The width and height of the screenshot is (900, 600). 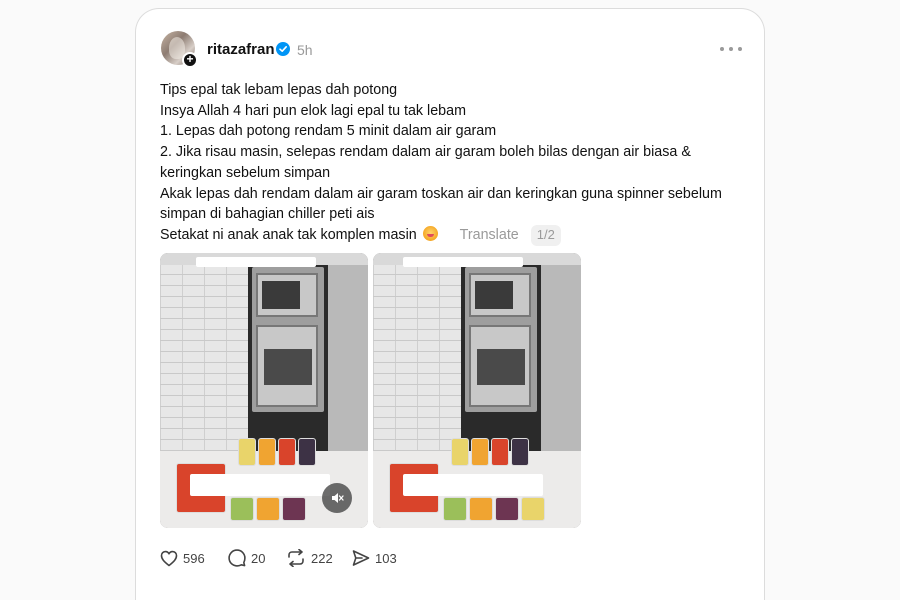 What do you see at coordinates (241, 49) in the screenshot?
I see `post-username: ritazafran` at bounding box center [241, 49].